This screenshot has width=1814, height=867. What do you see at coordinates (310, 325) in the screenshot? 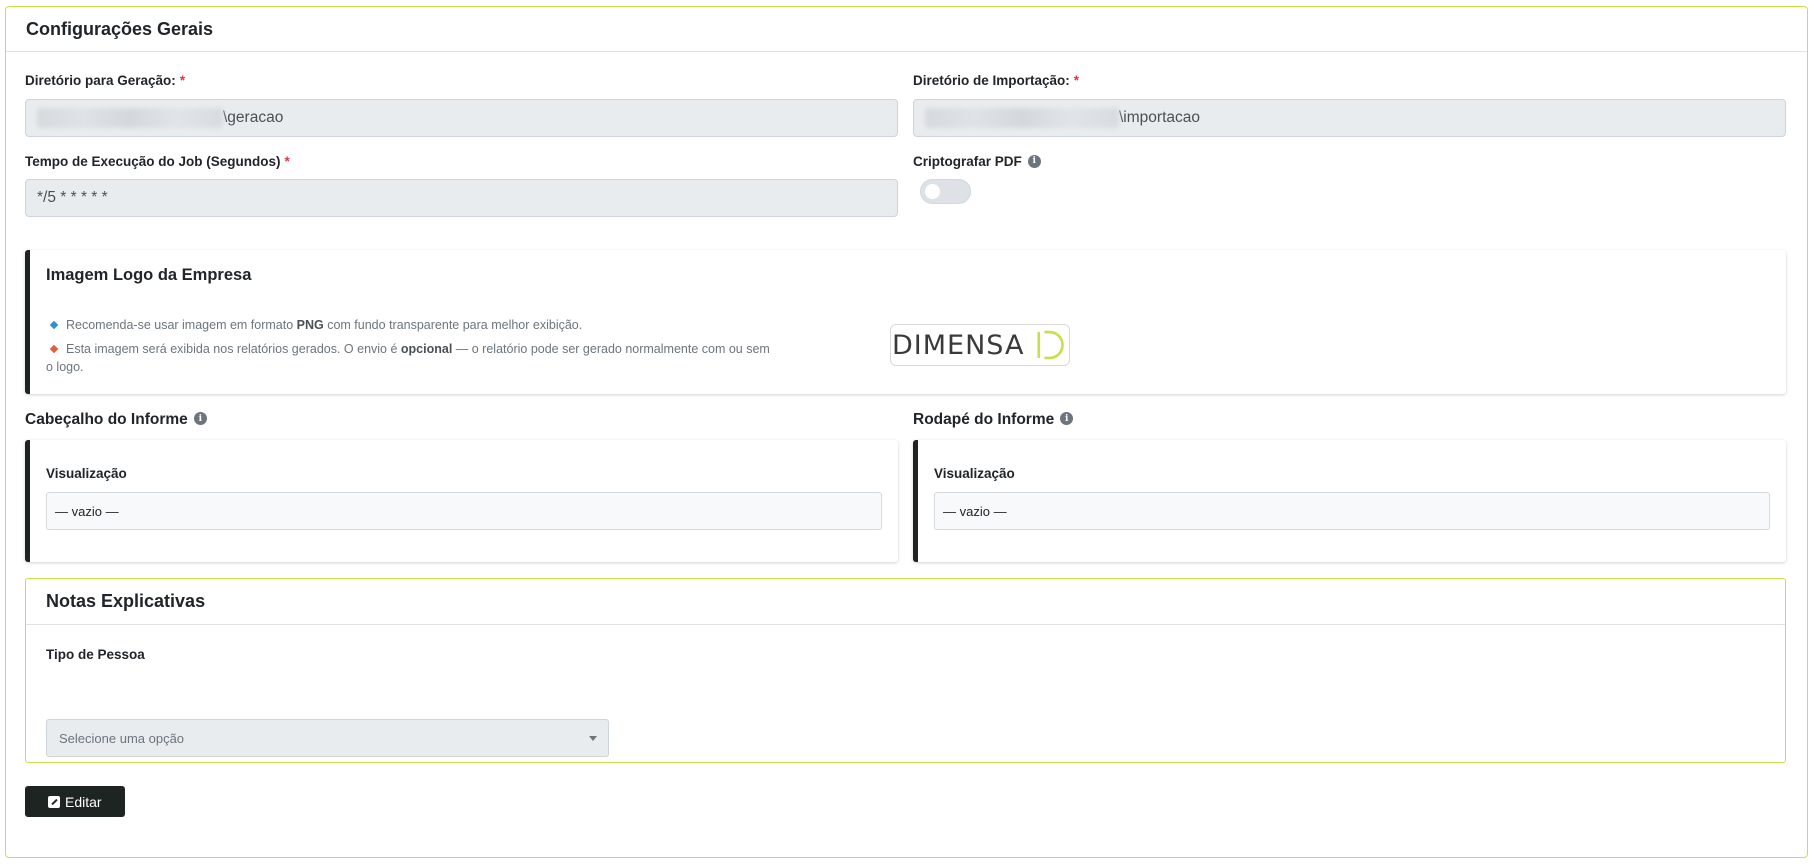
I see `hint-1-bold: PNG` at bounding box center [310, 325].